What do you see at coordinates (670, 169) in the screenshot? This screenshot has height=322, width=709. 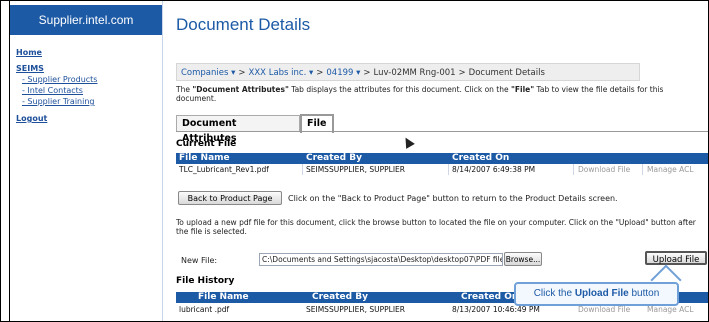 I see `manage-acl-link: Manage ACL` at bounding box center [670, 169].